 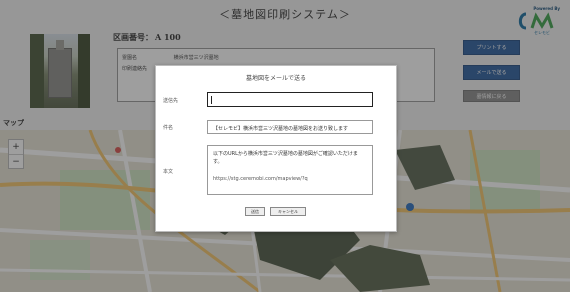 I want to click on subject-input: 【セレモビ】横浜市営三ツ沢墓地の墓地図をお送り致します, so click(x=290, y=127).